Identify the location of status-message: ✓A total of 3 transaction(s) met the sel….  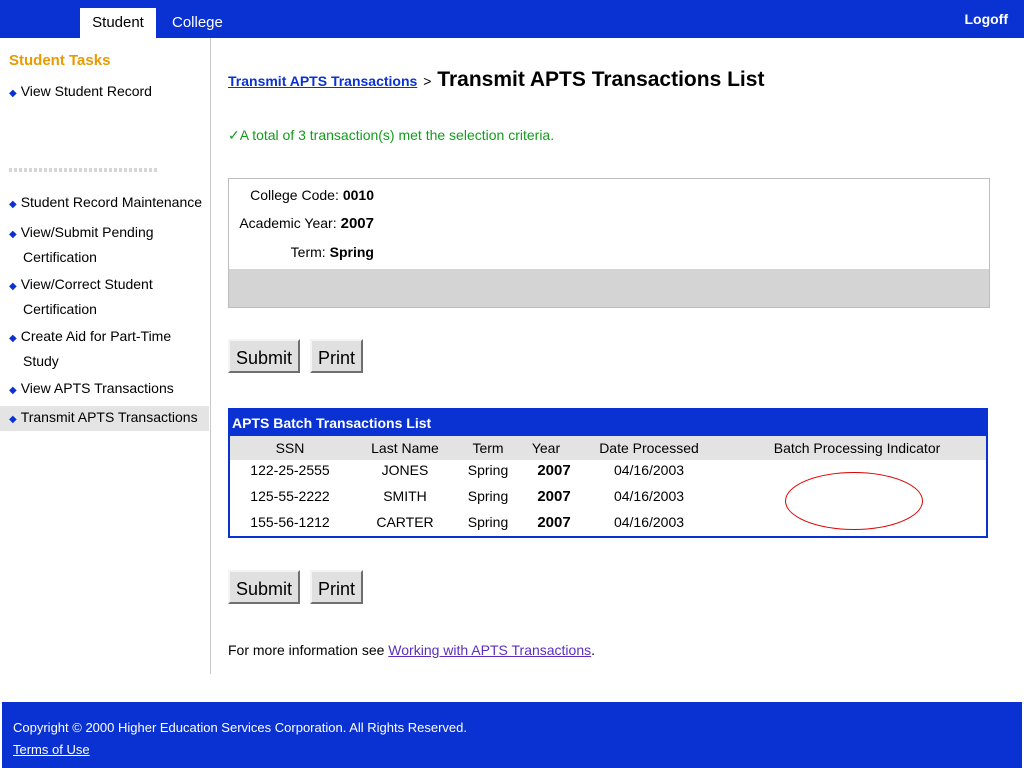
(391, 135).